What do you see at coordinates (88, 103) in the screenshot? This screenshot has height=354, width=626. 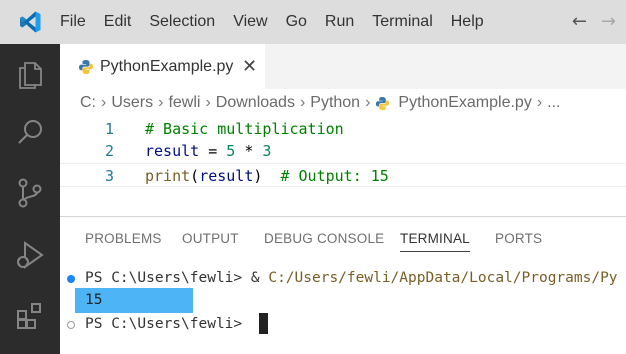 I see `breadcrumb-item: C:` at bounding box center [88, 103].